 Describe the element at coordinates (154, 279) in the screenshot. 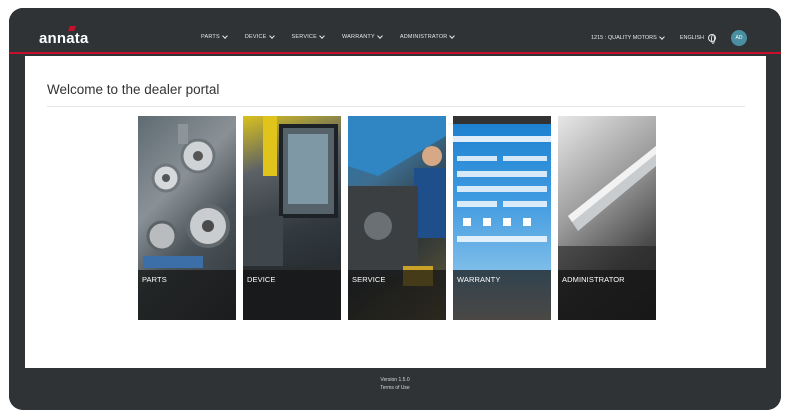

I see `tile-parts-label: PARTS` at that location.